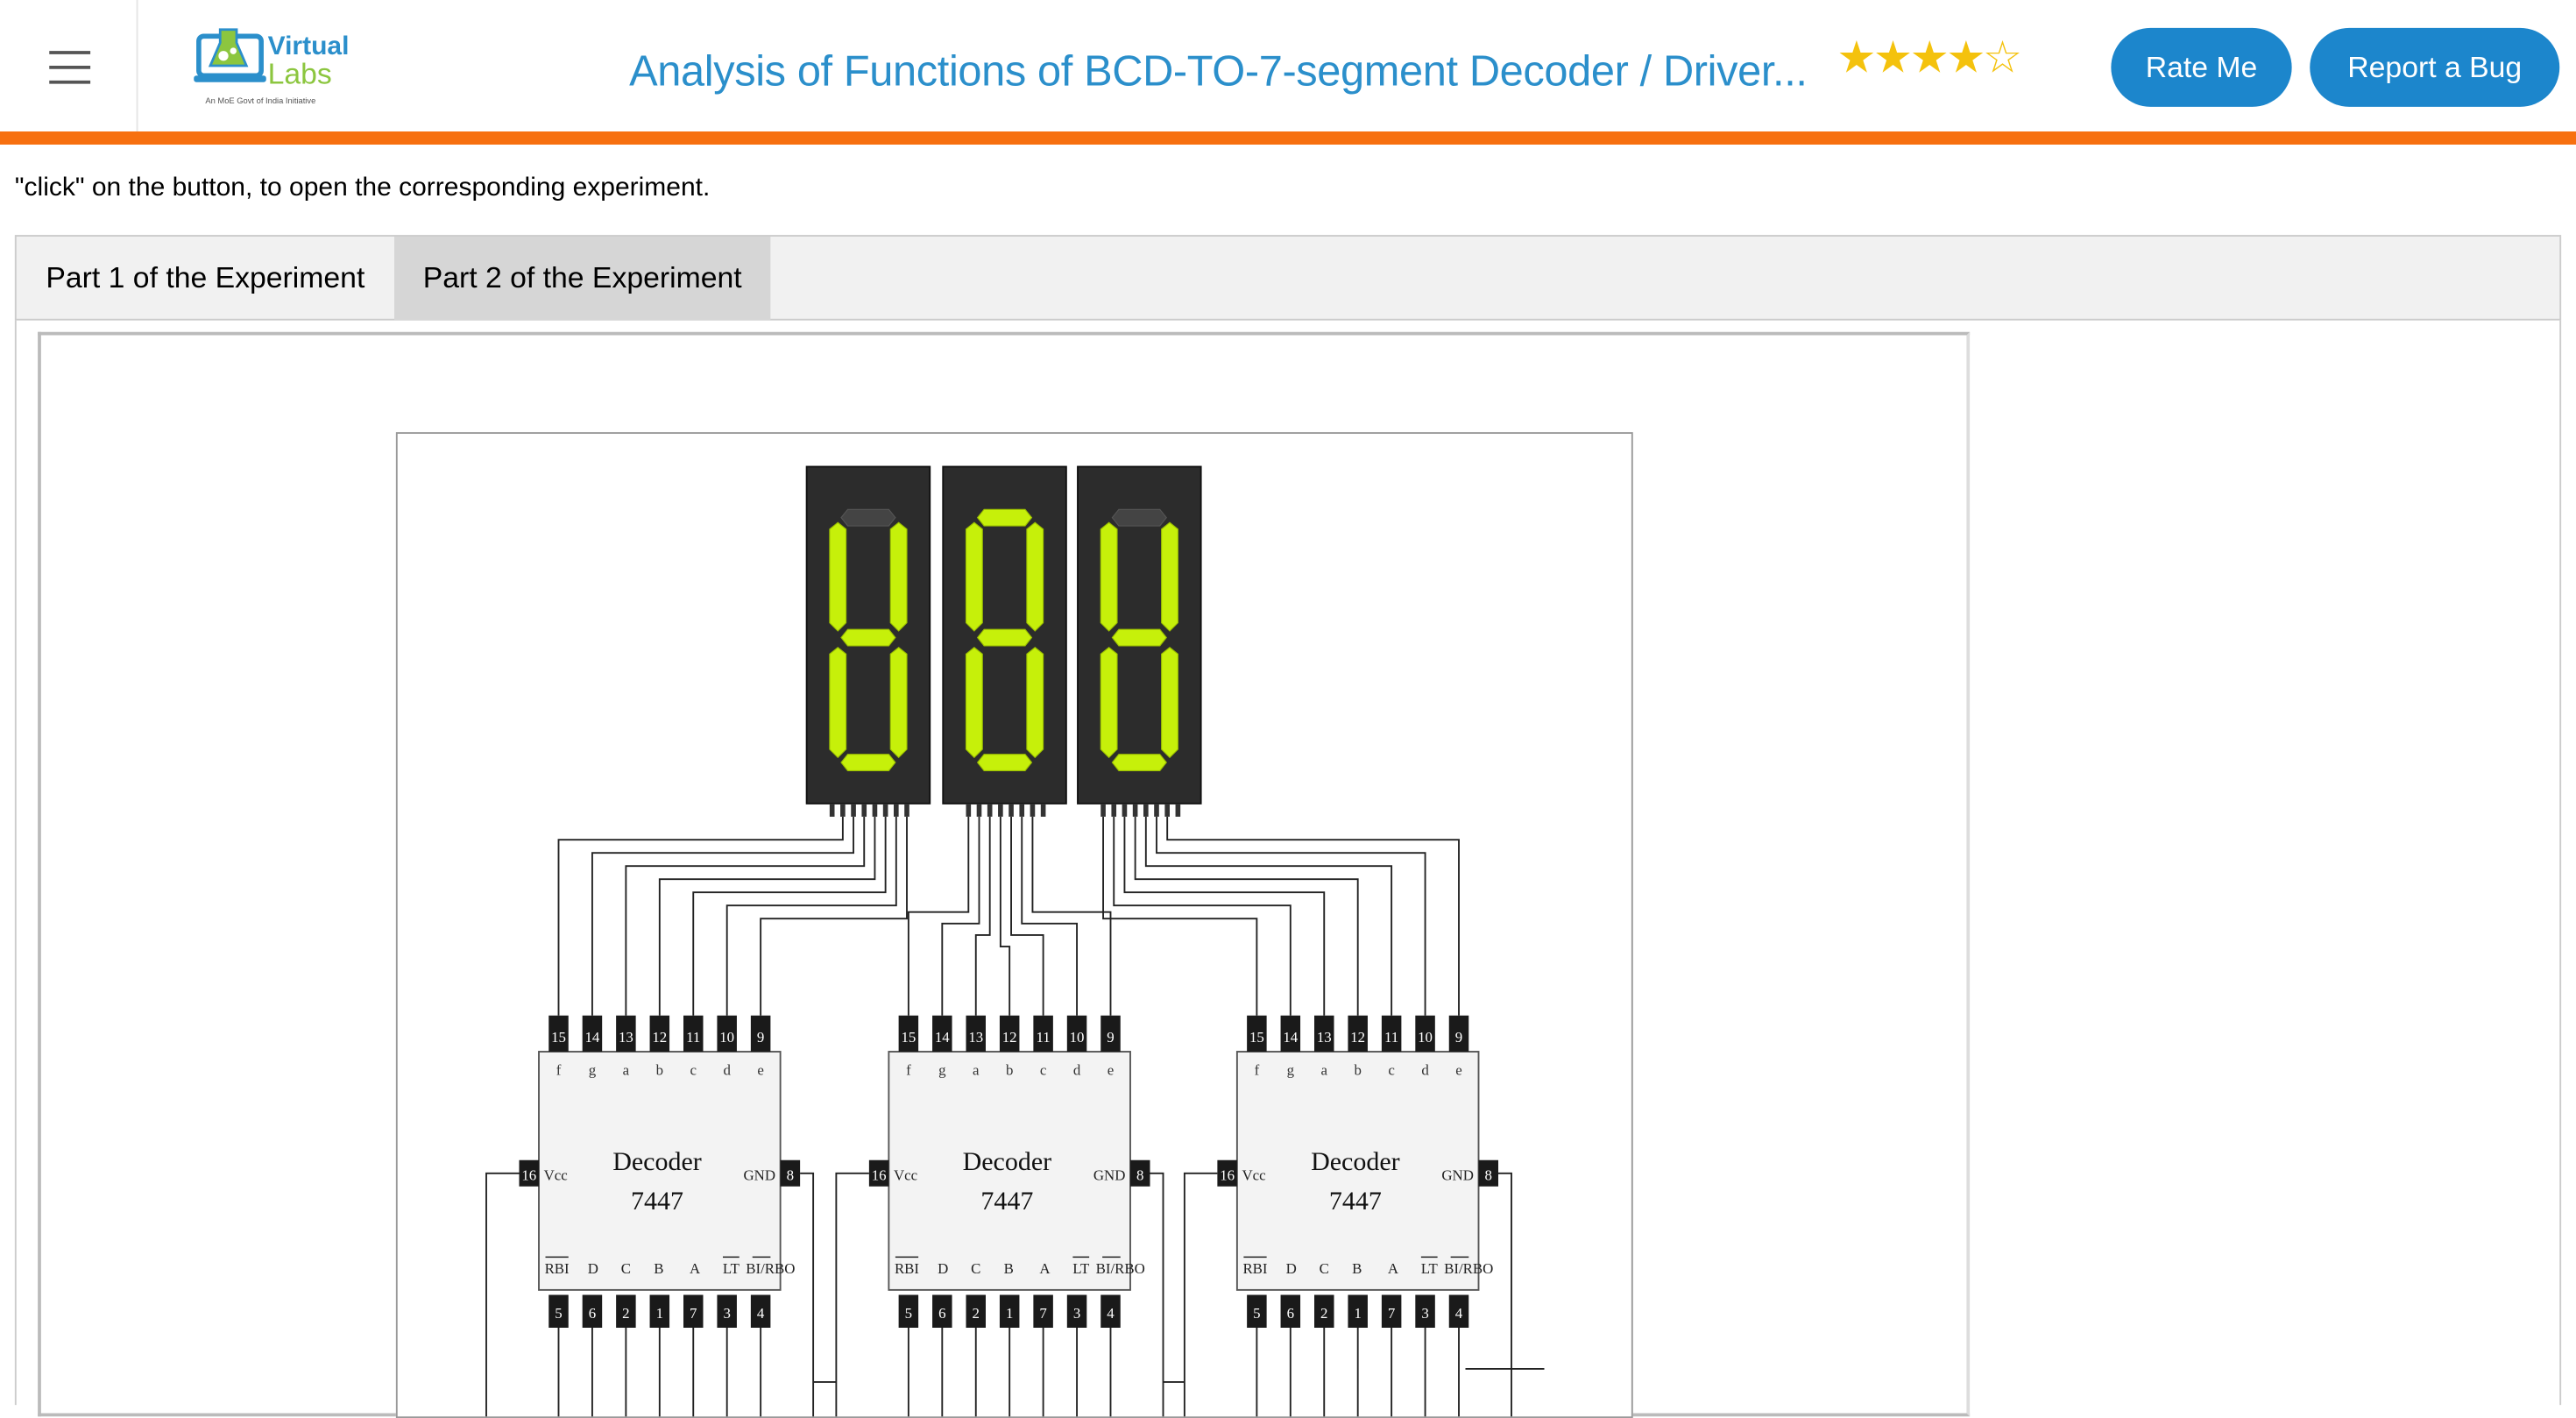 The height and width of the screenshot is (1418, 2576). What do you see at coordinates (625, 1313) in the screenshot?
I see `pin-number: 2` at bounding box center [625, 1313].